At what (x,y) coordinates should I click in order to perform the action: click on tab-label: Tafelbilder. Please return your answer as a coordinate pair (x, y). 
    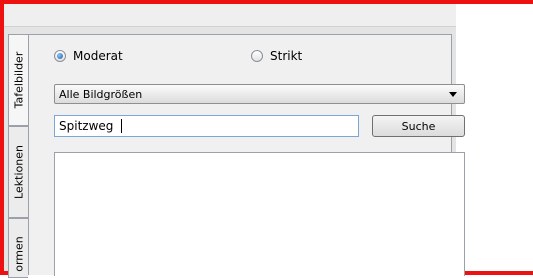
    Looking at the image, I should click on (18, 80).